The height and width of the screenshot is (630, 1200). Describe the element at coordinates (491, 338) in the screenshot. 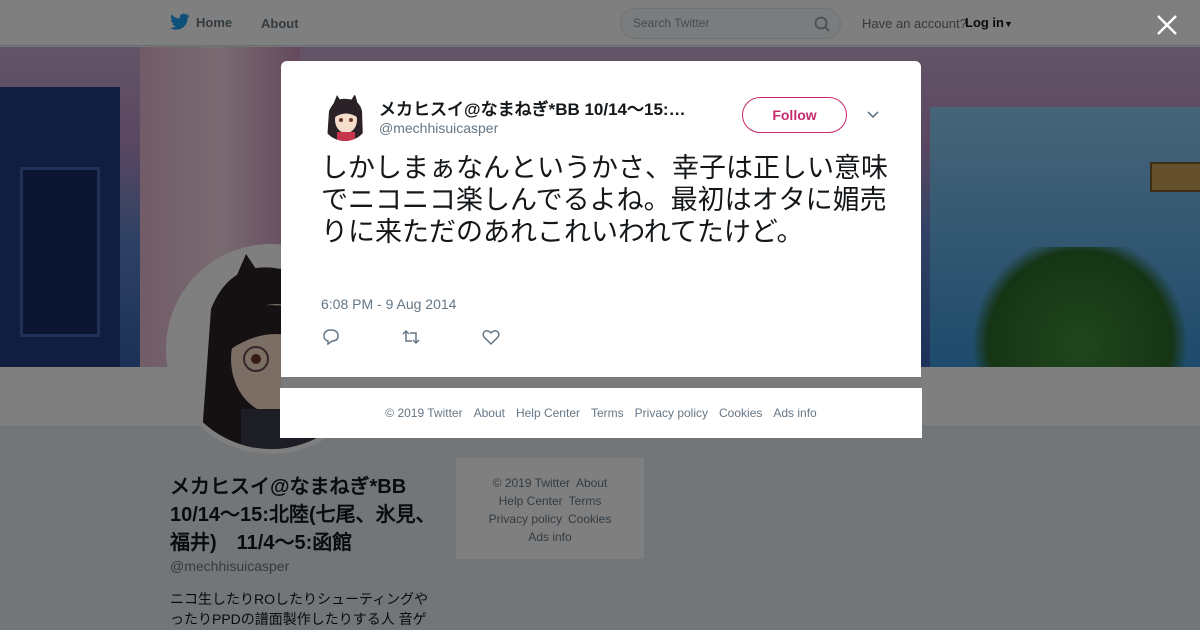

I see `like-icon` at that location.